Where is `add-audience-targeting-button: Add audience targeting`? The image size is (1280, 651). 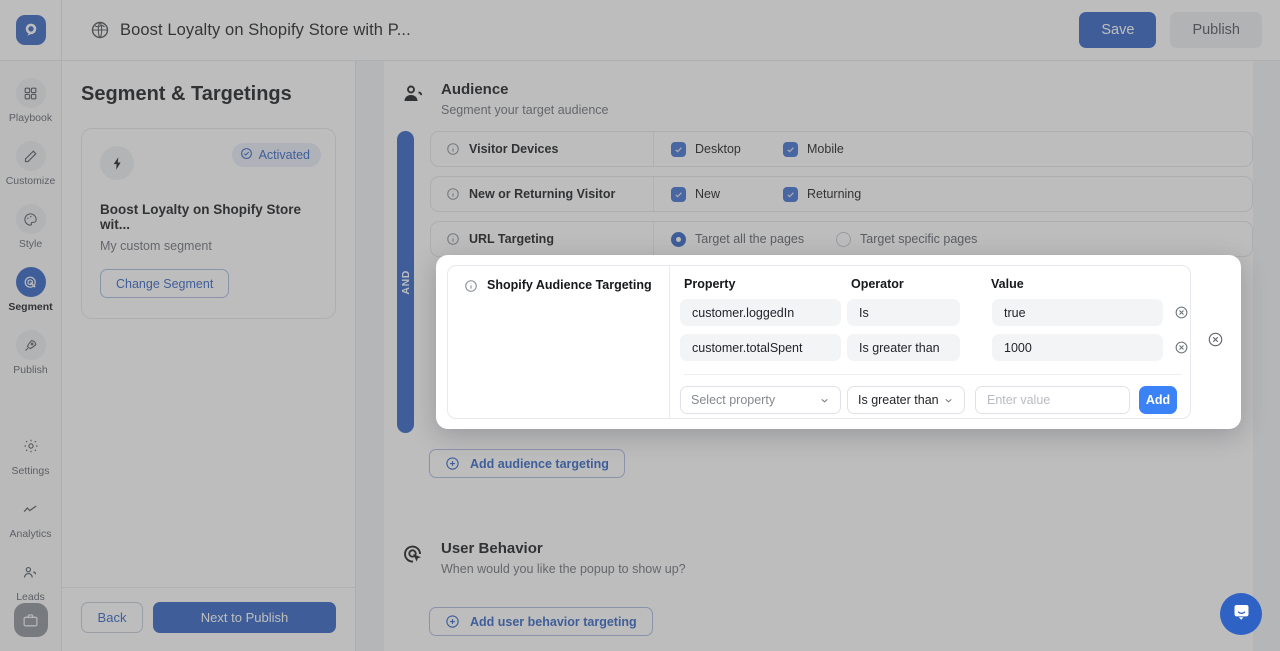
add-audience-targeting-button: Add audience targeting is located at coordinates (527, 463).